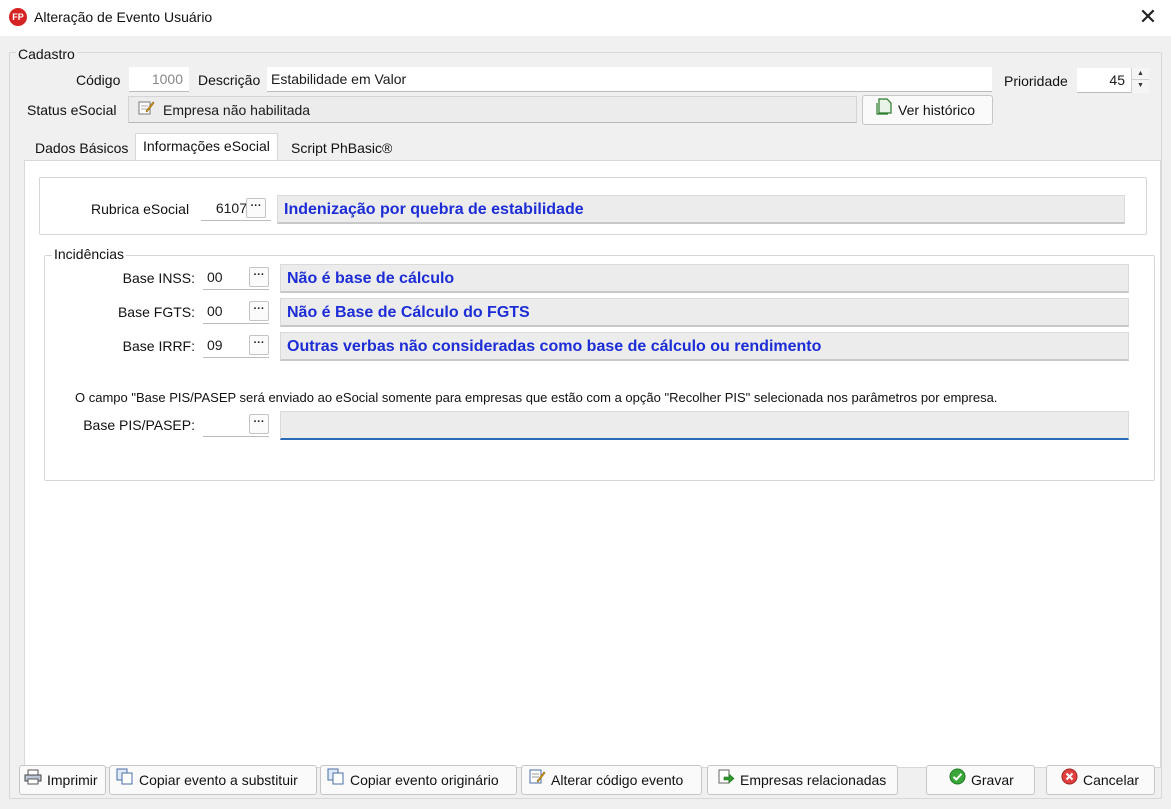 The image size is (1171, 809). I want to click on empresas-relacionadas-button: Empresas relacionadas, so click(802, 780).